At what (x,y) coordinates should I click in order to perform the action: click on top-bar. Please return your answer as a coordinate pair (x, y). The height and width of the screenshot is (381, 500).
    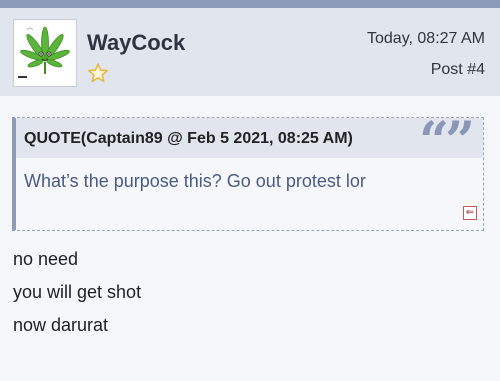
    Looking at the image, I should click on (250, 4).